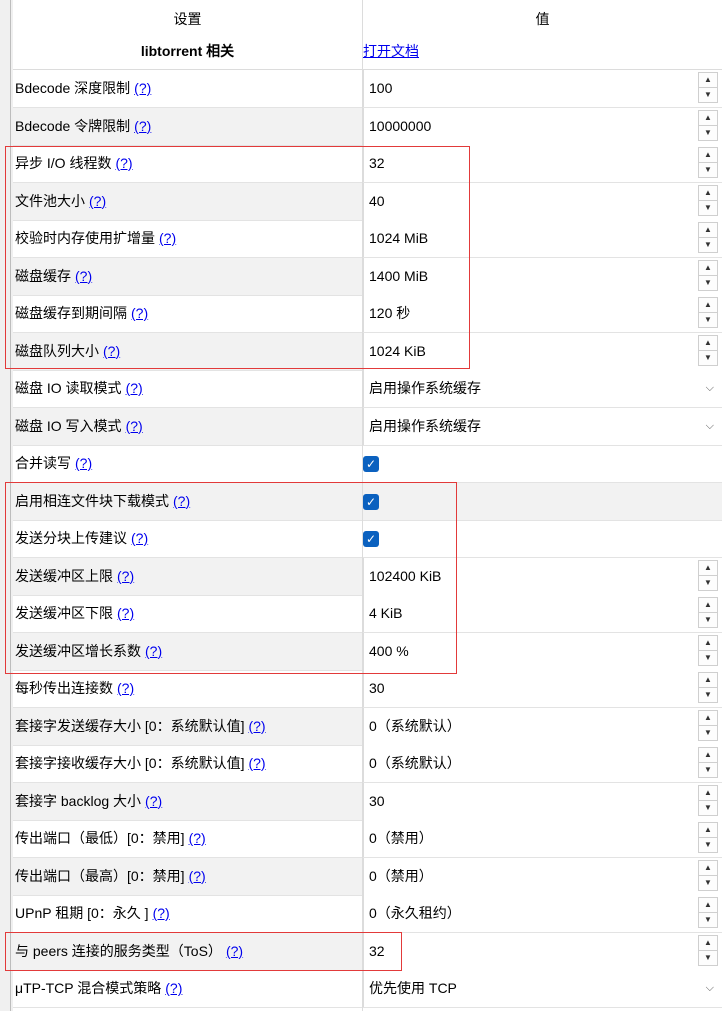 This screenshot has width=722, height=1011. Describe the element at coordinates (542, 201) in the screenshot. I see `number-spinbox: 40 ▲ ▼` at that location.